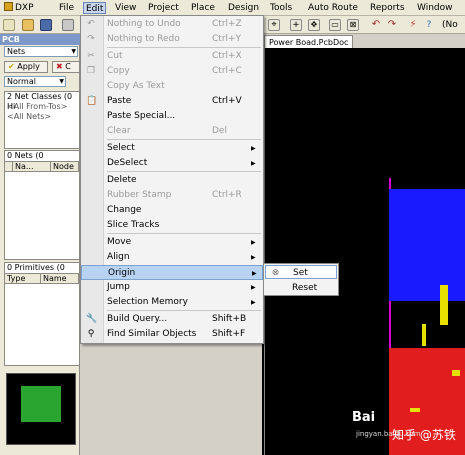 Image resolution: width=465 pixels, height=455 pixels. I want to click on menu-item-build-query: 🔧 Build Query... Shift+B, so click(172, 319).